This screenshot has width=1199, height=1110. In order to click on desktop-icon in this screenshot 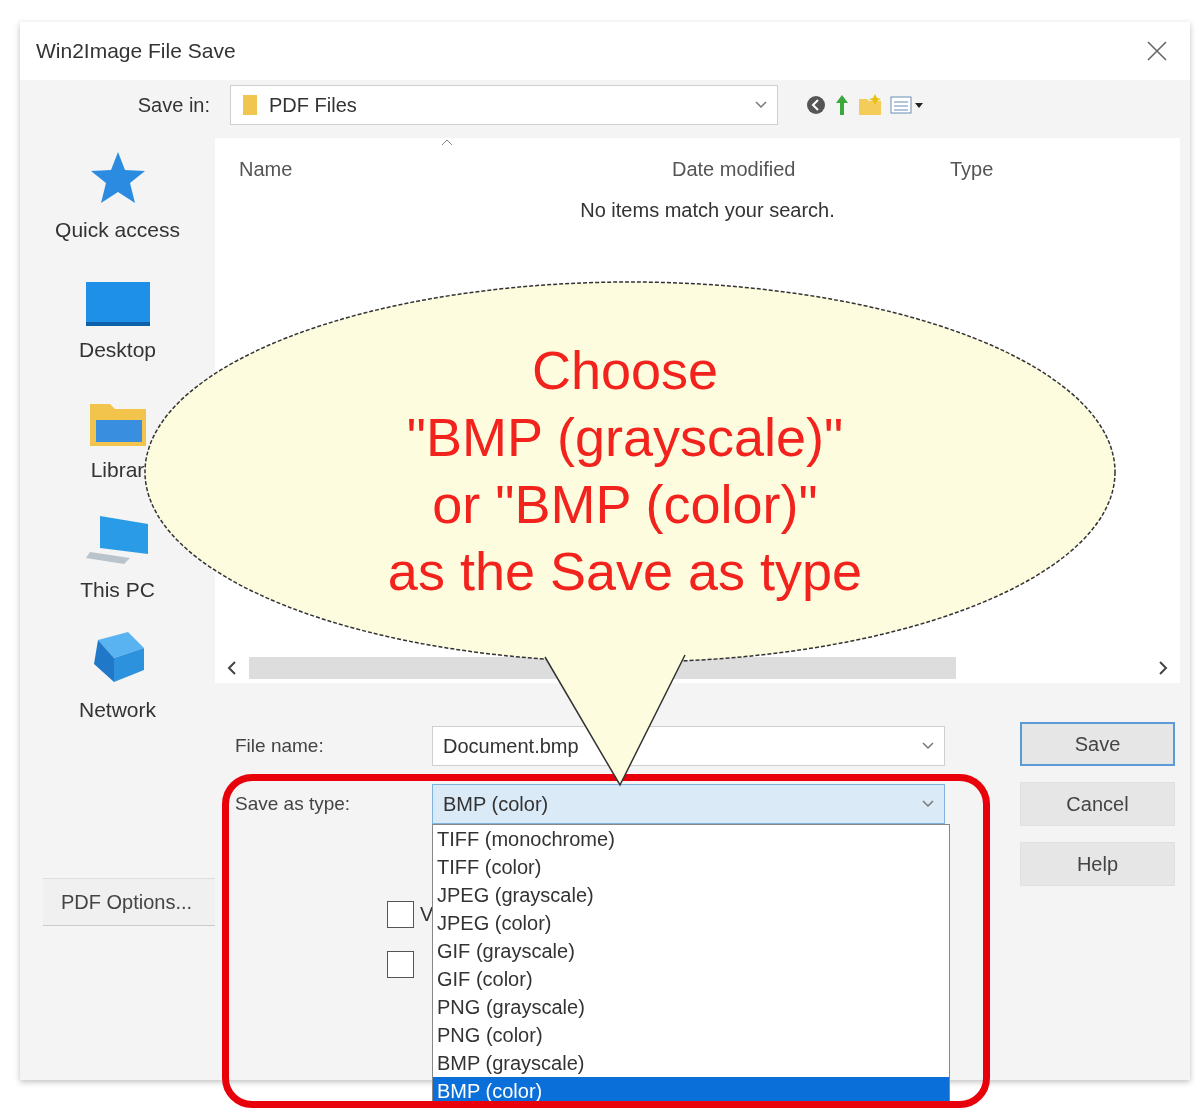, I will do `click(117, 304)`.